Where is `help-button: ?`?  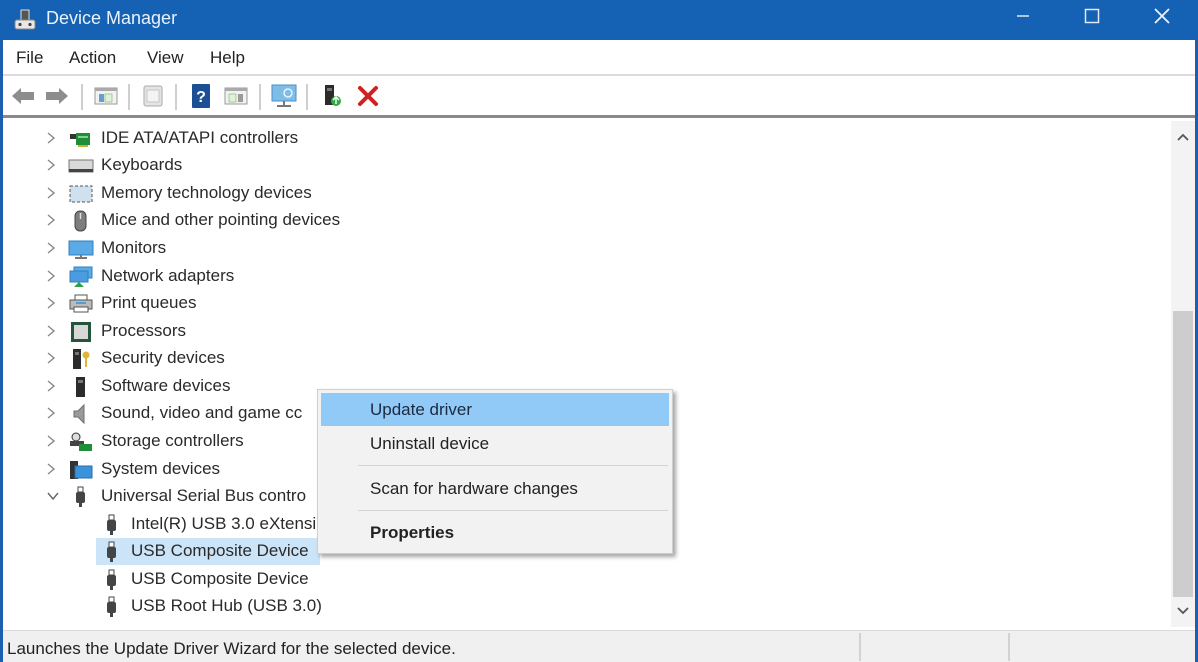
help-button: ? is located at coordinates (201, 98).